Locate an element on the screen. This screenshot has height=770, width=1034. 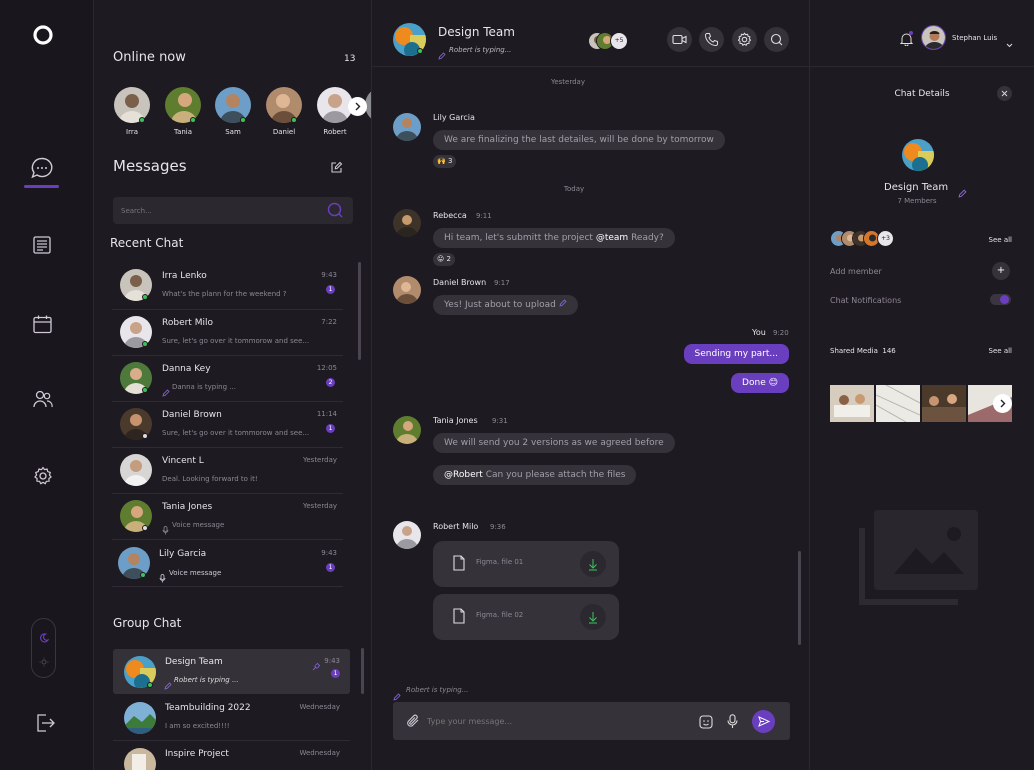
reaction-badge: 🙌 3 is located at coordinates (445, 161).